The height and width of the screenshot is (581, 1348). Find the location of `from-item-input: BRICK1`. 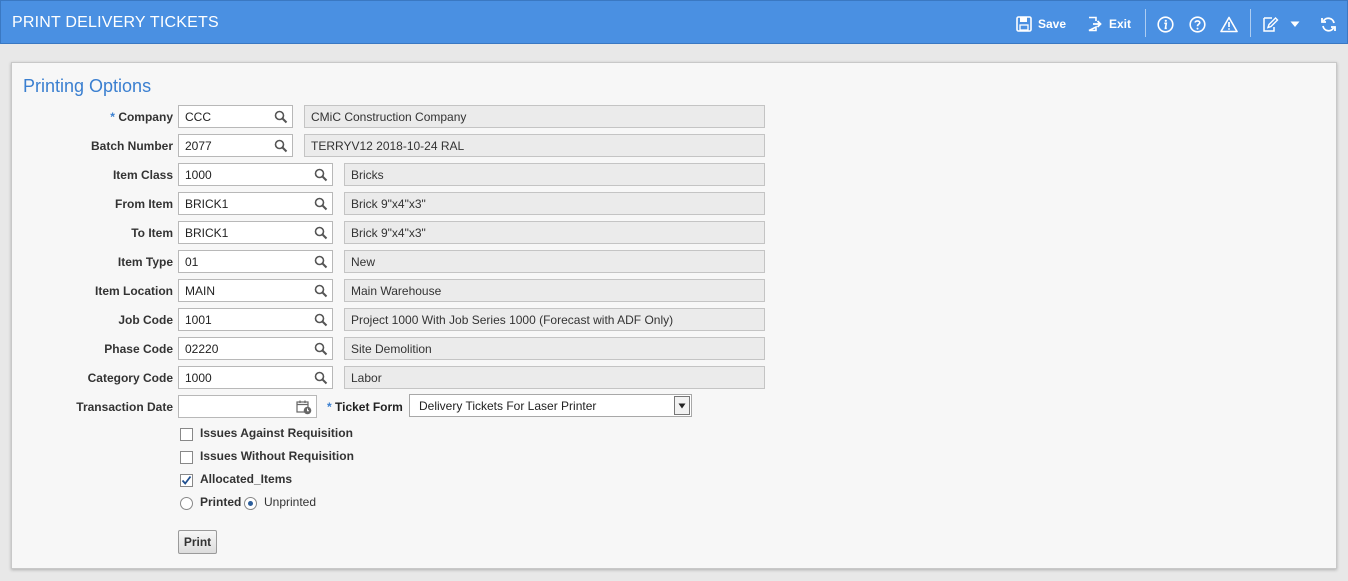

from-item-input: BRICK1 is located at coordinates (255, 203).